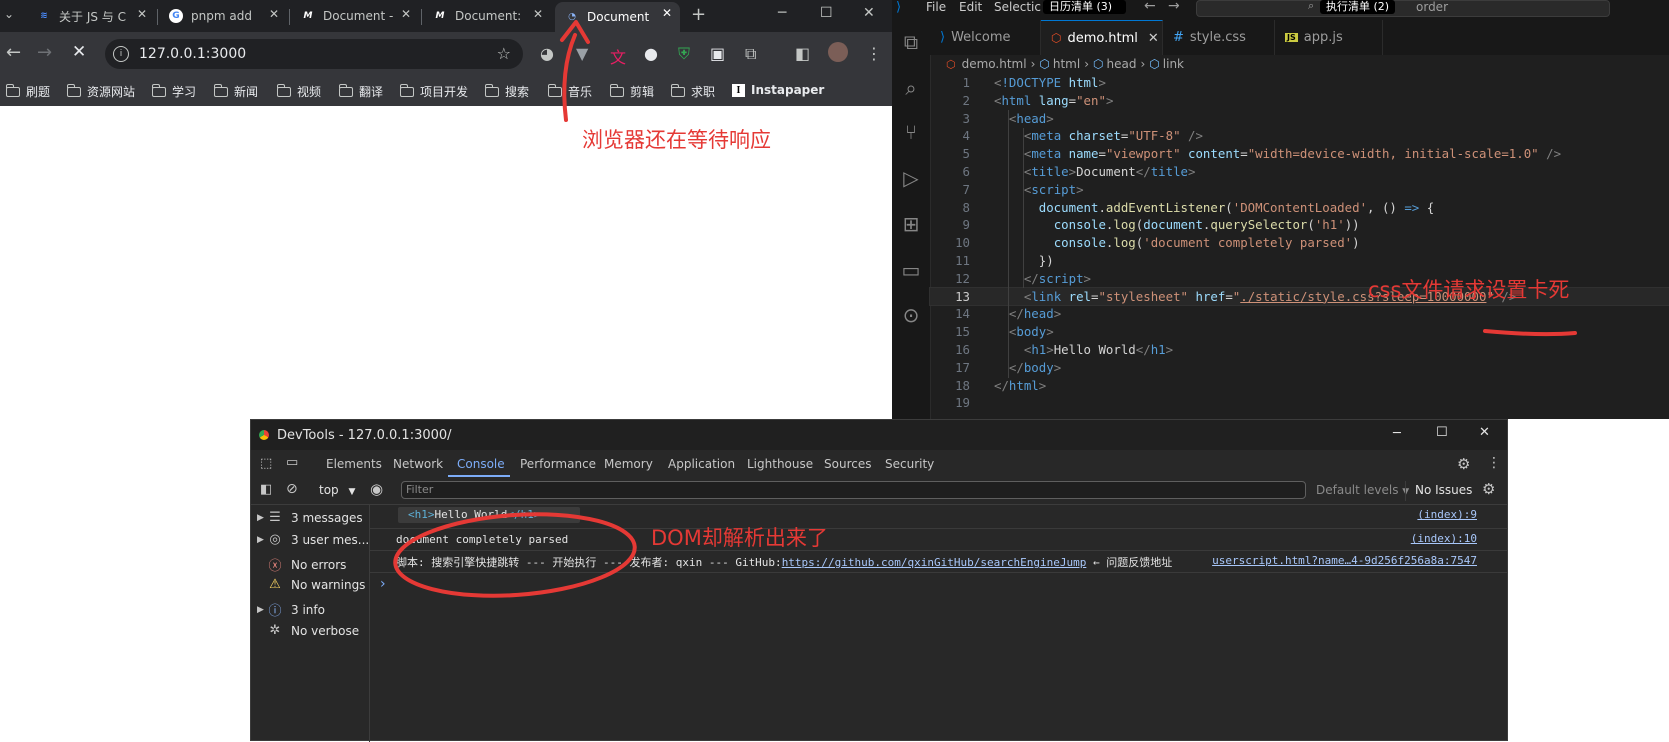  I want to click on browser-tab: M Document: ✕, so click(487, 16).